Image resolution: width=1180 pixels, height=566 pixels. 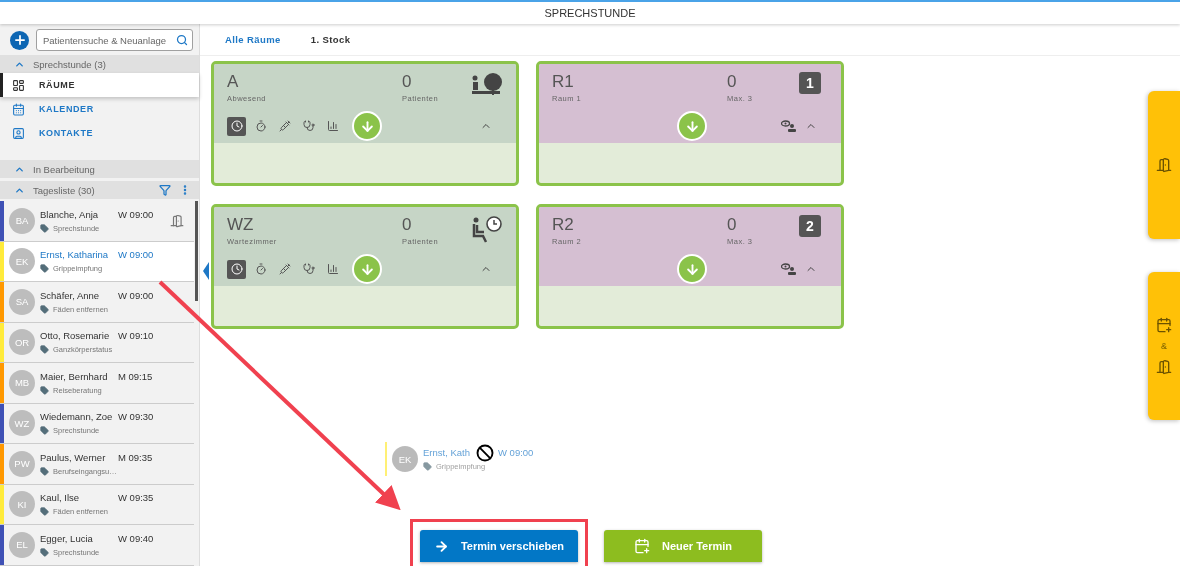 What do you see at coordinates (99, 109) in the screenshot?
I see `nav-item: KALENDER` at bounding box center [99, 109].